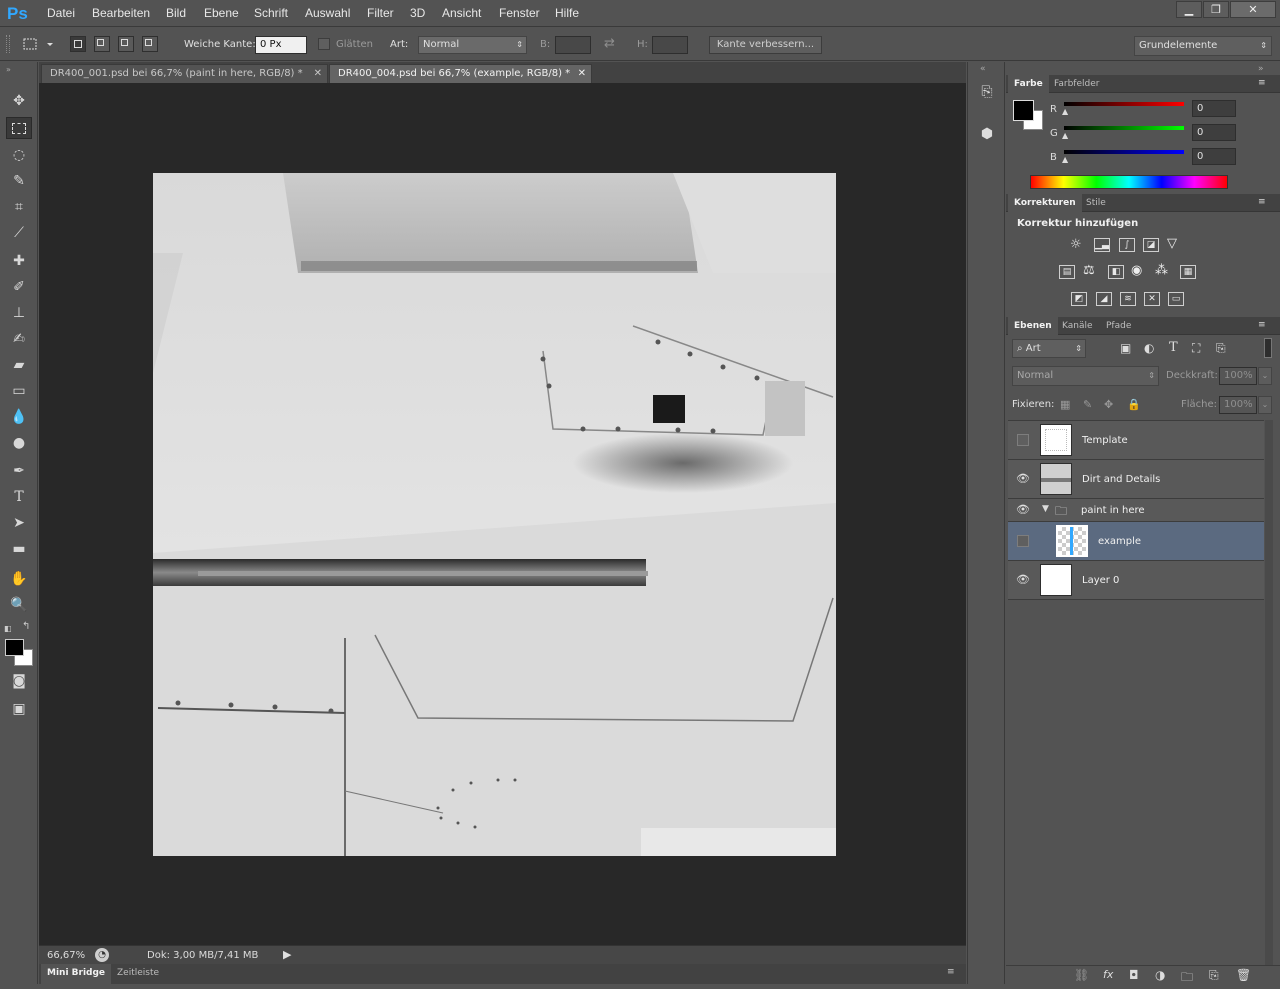 Image resolution: width=1280 pixels, height=989 pixels. Describe the element at coordinates (1136, 440) in the screenshot. I see `layer-row-template: Template` at that location.